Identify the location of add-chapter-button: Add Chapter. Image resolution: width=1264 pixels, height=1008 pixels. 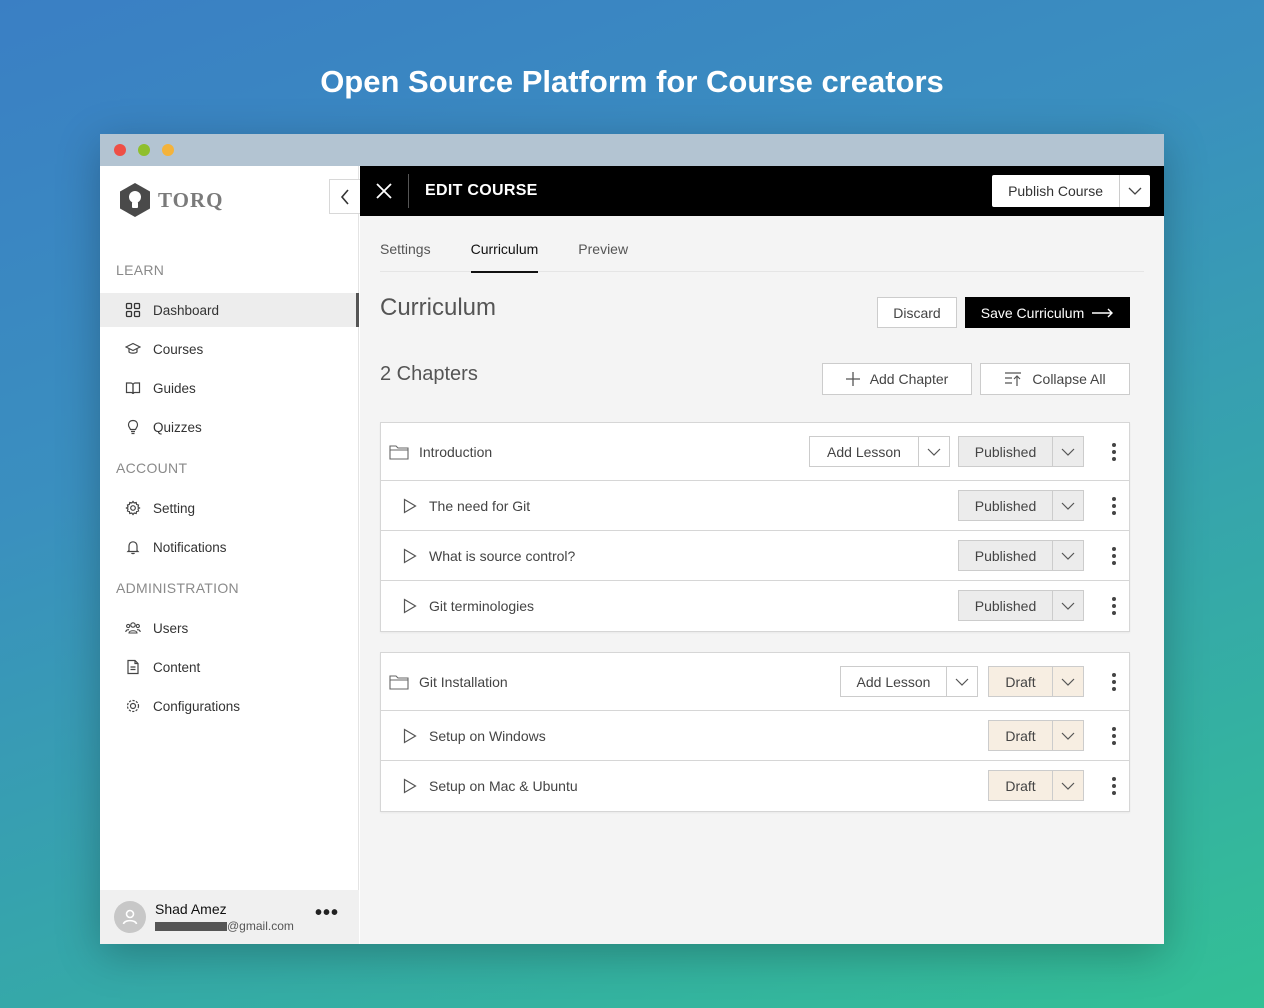
(897, 379).